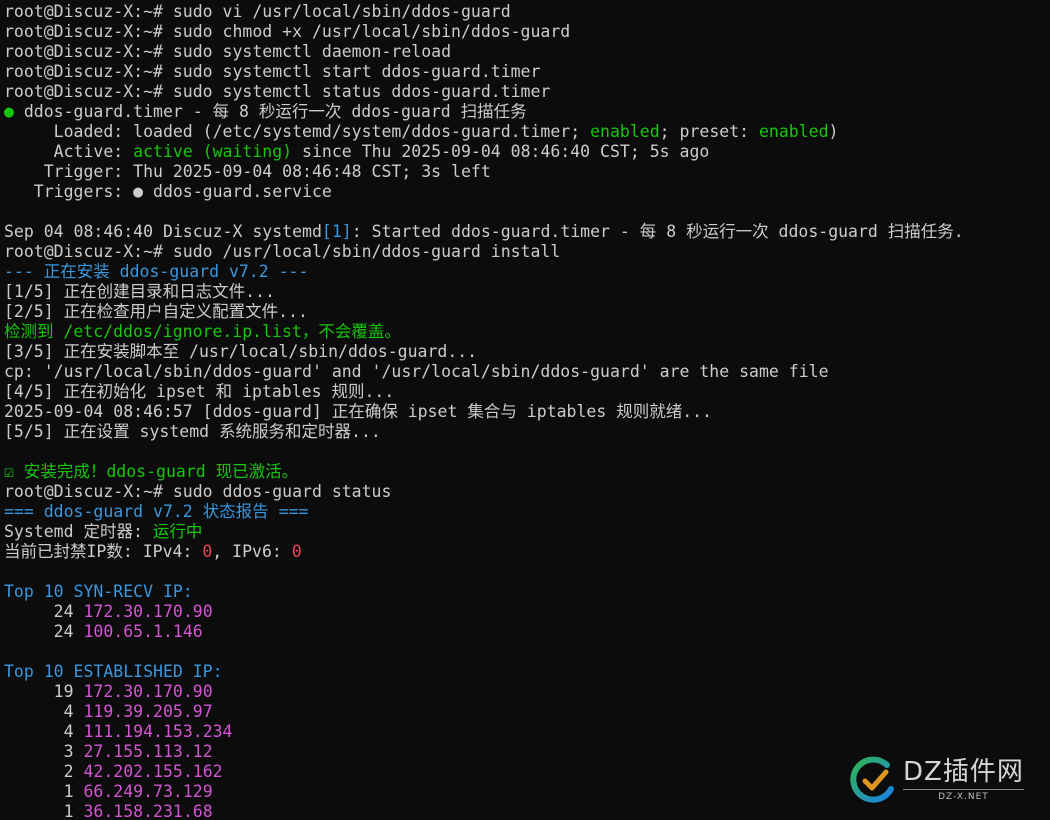  I want to click on terminal-text-segment: ), so click(833, 131).